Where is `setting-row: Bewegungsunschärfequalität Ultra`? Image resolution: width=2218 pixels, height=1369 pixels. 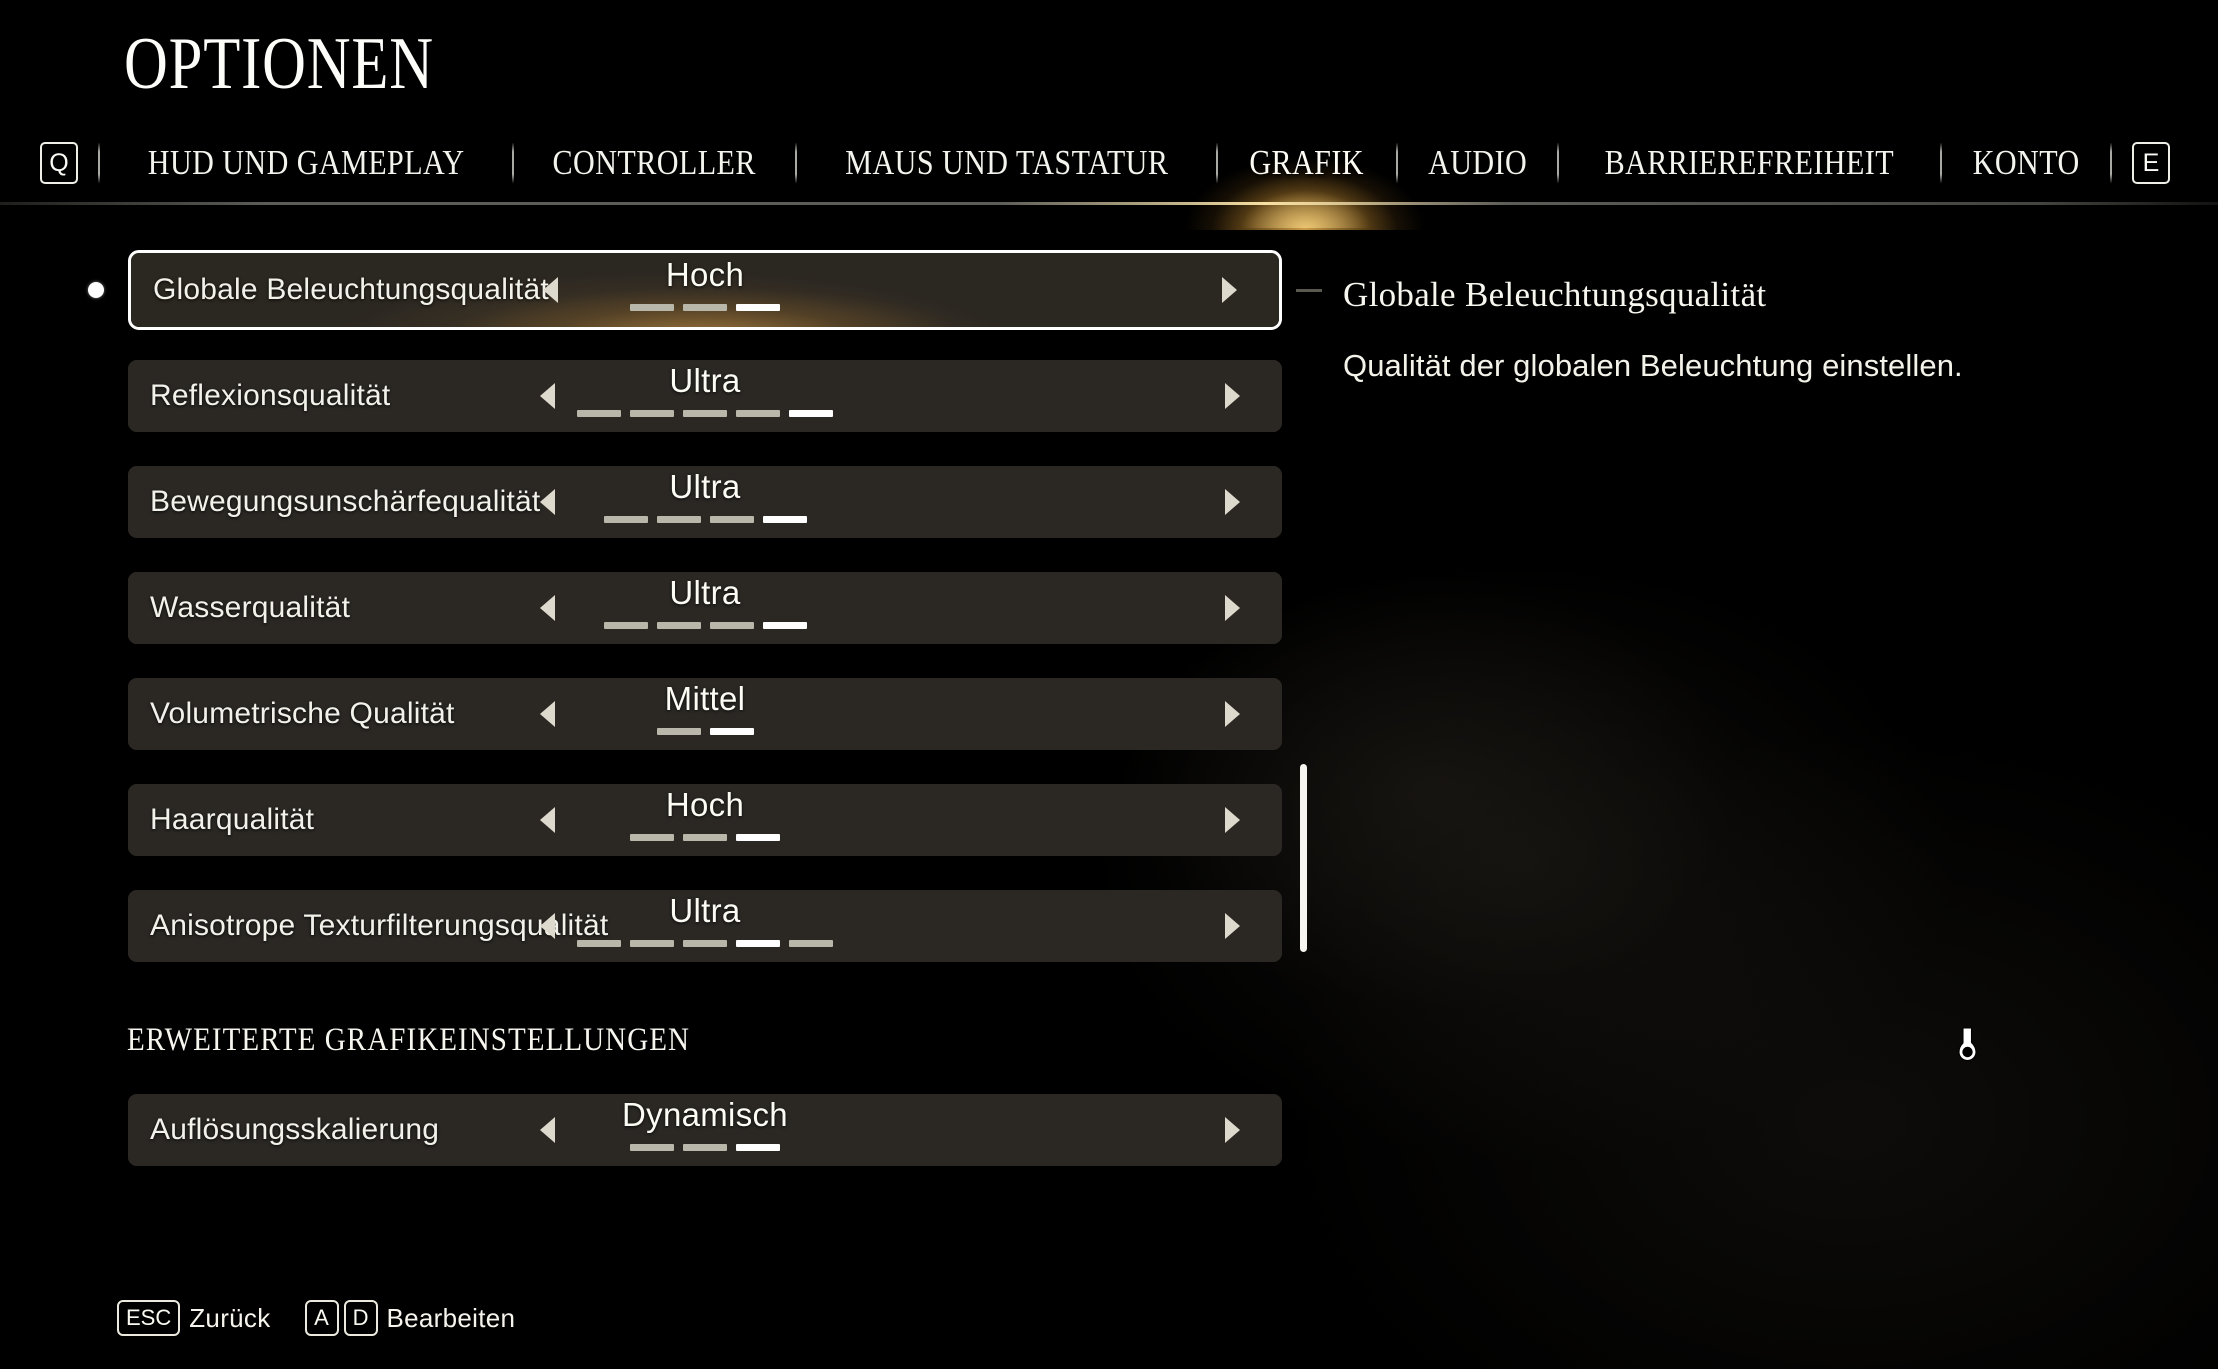
setting-row: Bewegungsunschärfequalität Ultra is located at coordinates (705, 502).